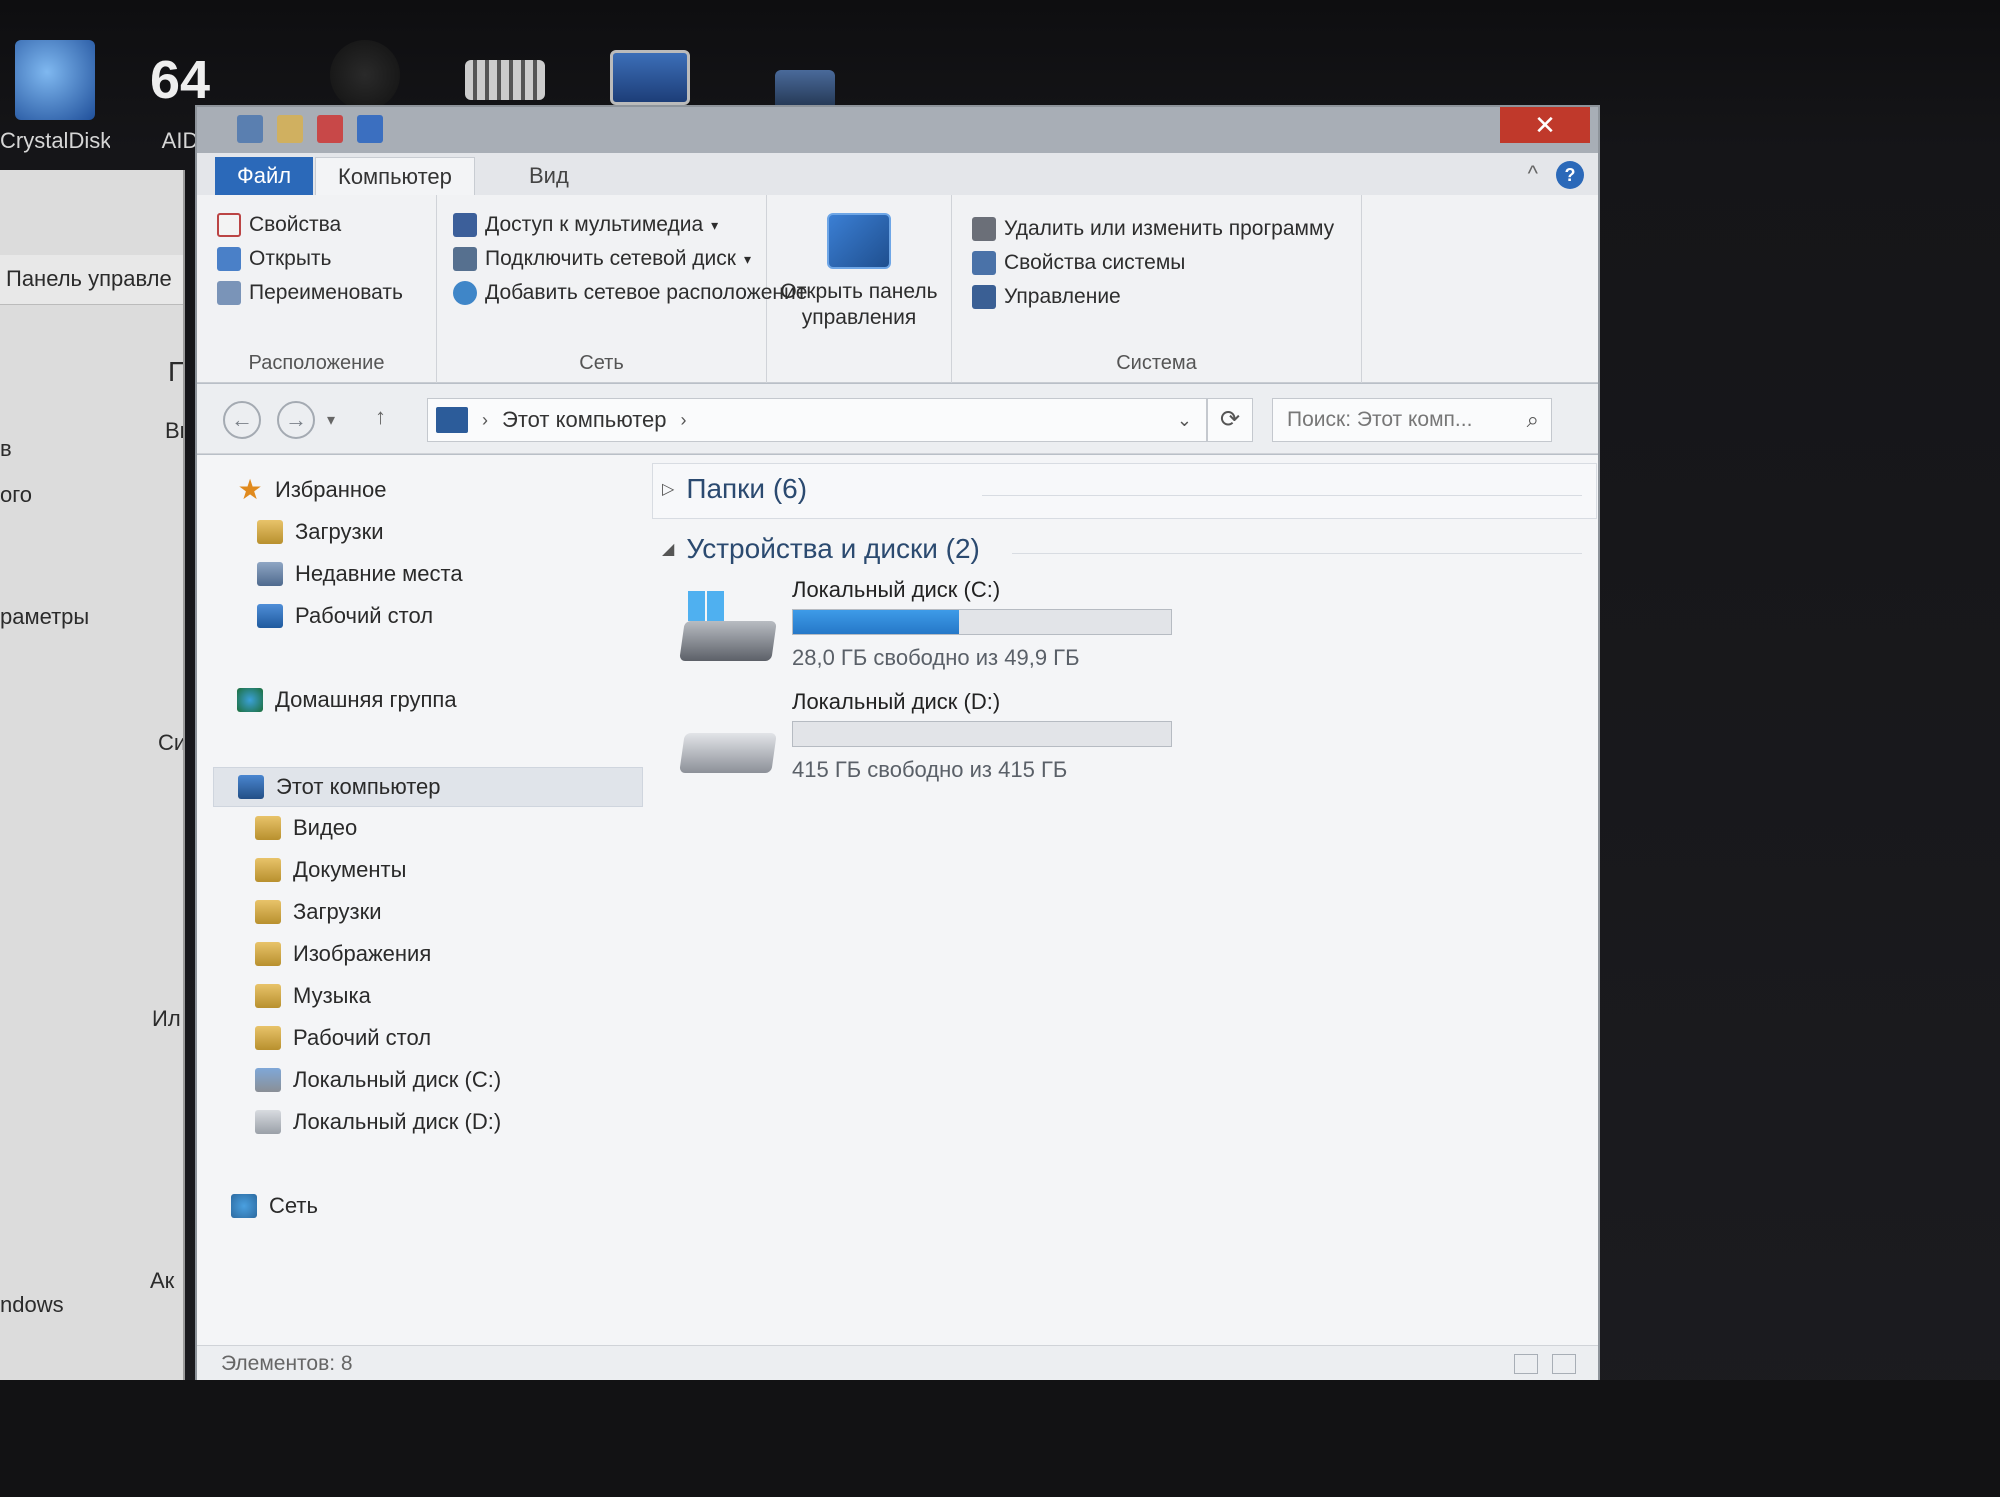  I want to click on save-qat-icon, so click(370, 129).